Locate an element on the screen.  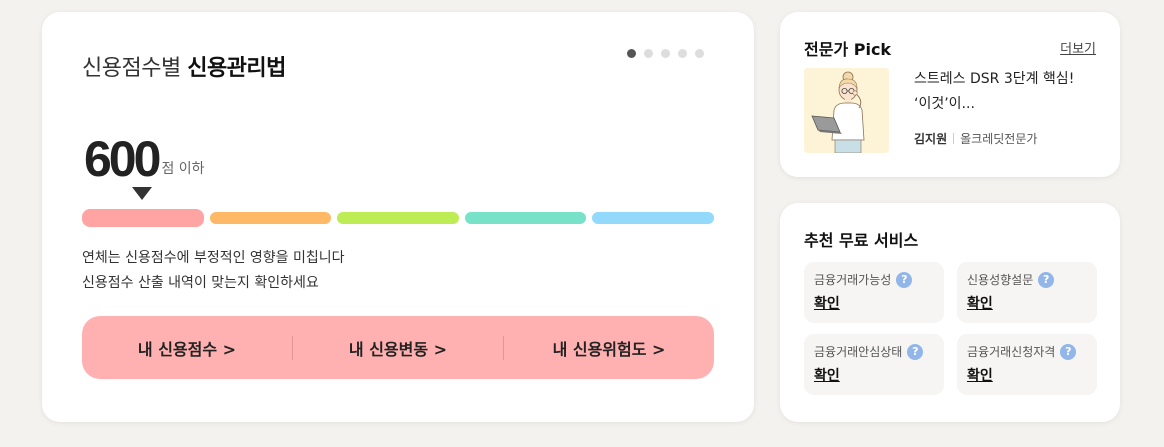
author-name: 김지원 is located at coordinates (931, 139).